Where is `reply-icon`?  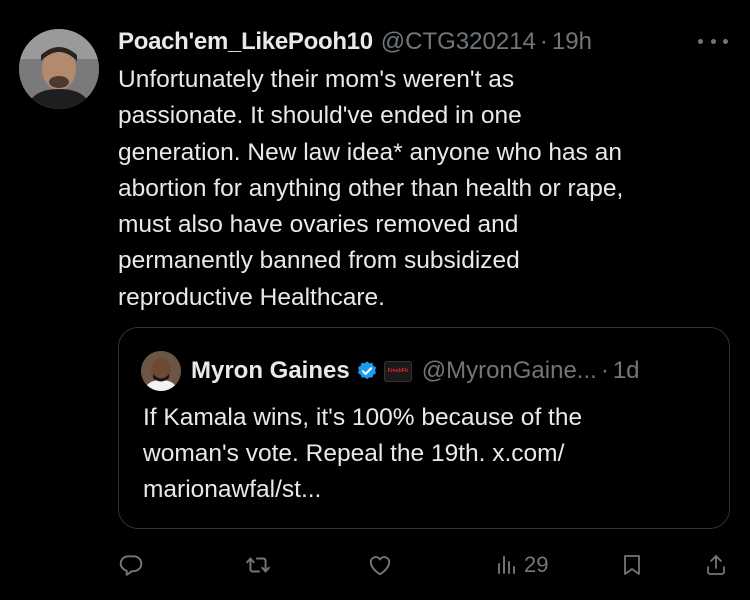
reply-icon is located at coordinates (131, 565).